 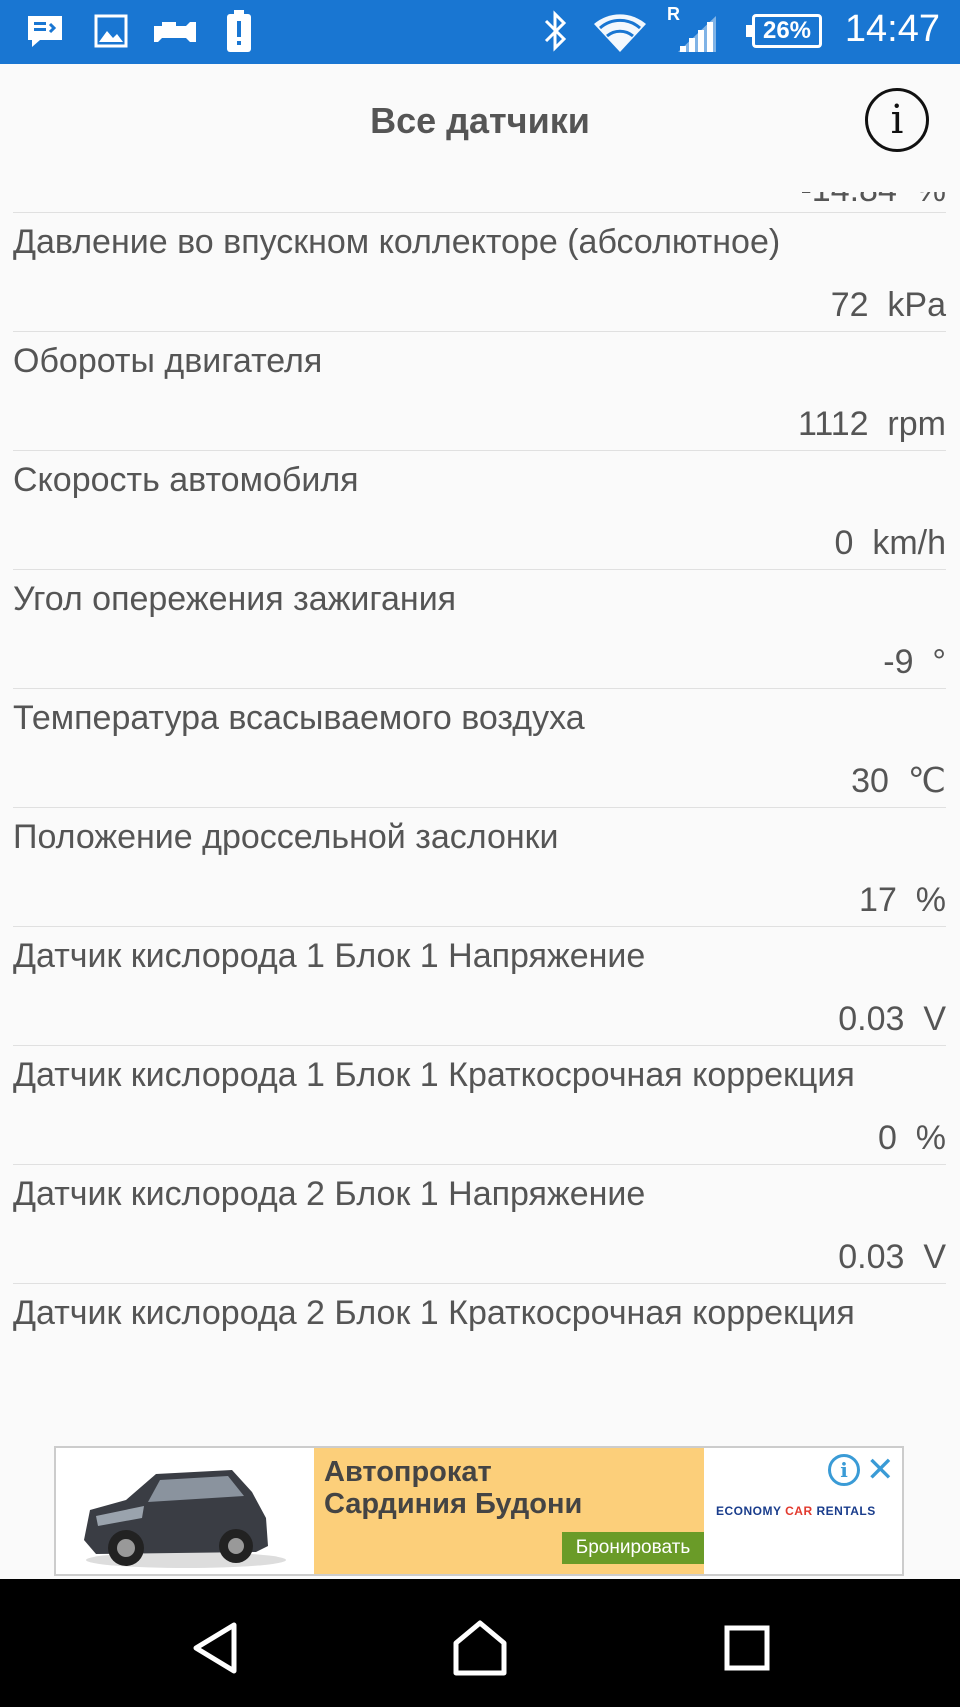 What do you see at coordinates (329, 956) in the screenshot?
I see `sensor-name: Датчик кислорода 1 Блок 1 Напряжение` at bounding box center [329, 956].